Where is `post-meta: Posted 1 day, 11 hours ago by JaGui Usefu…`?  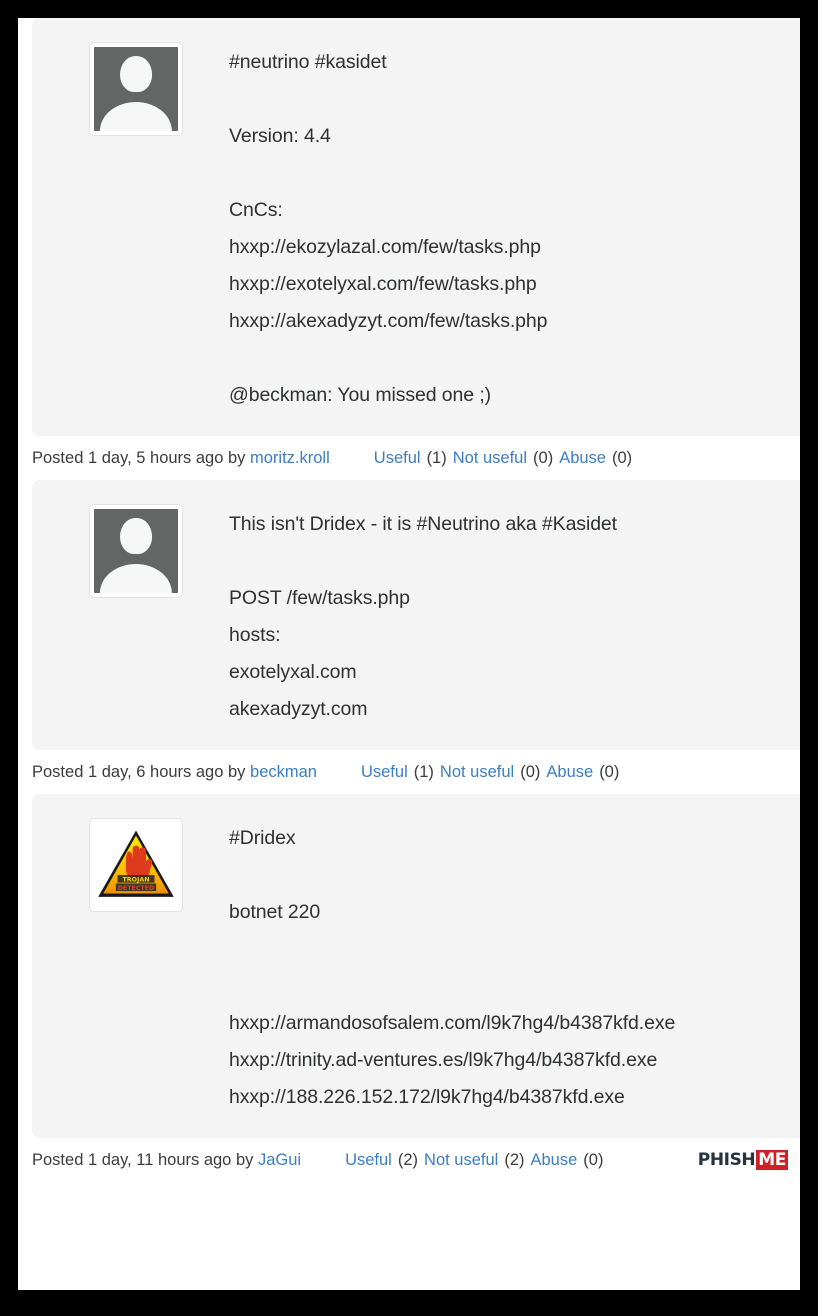
post-meta: Posted 1 day, 11 hours ago by JaGui Usefu… is located at coordinates (409, 1160).